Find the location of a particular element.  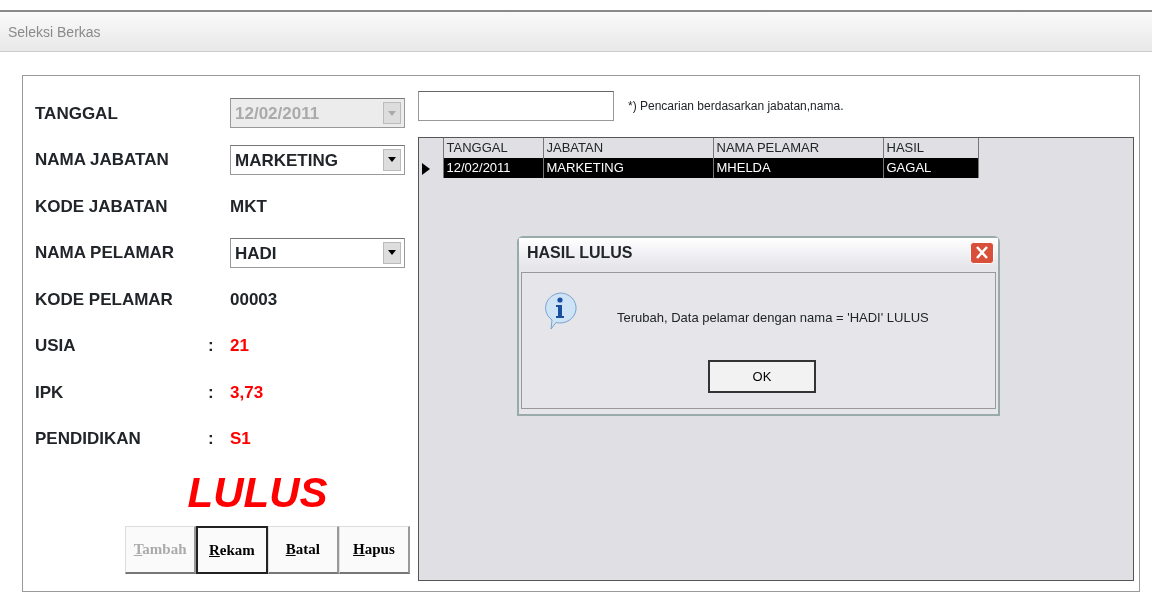

table-cell: MHELDA is located at coordinates (798, 168).